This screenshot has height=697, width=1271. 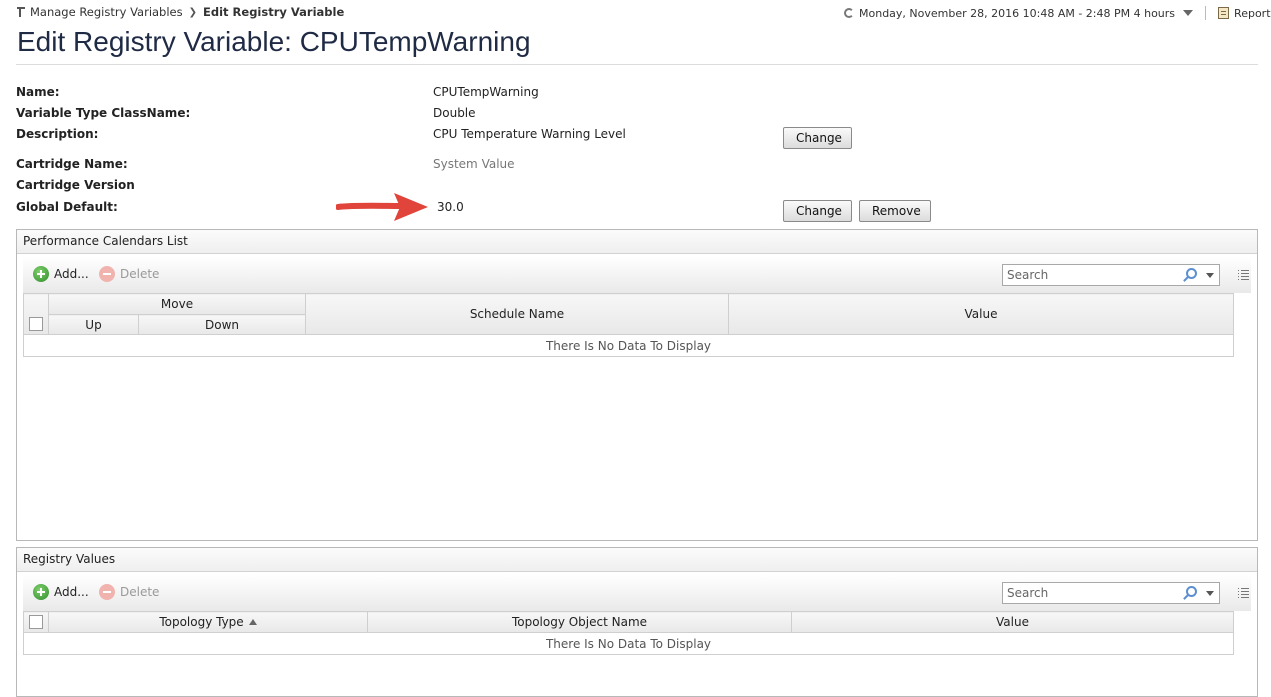 What do you see at coordinates (201, 622) in the screenshot?
I see `column-header-label: Topology Type` at bounding box center [201, 622].